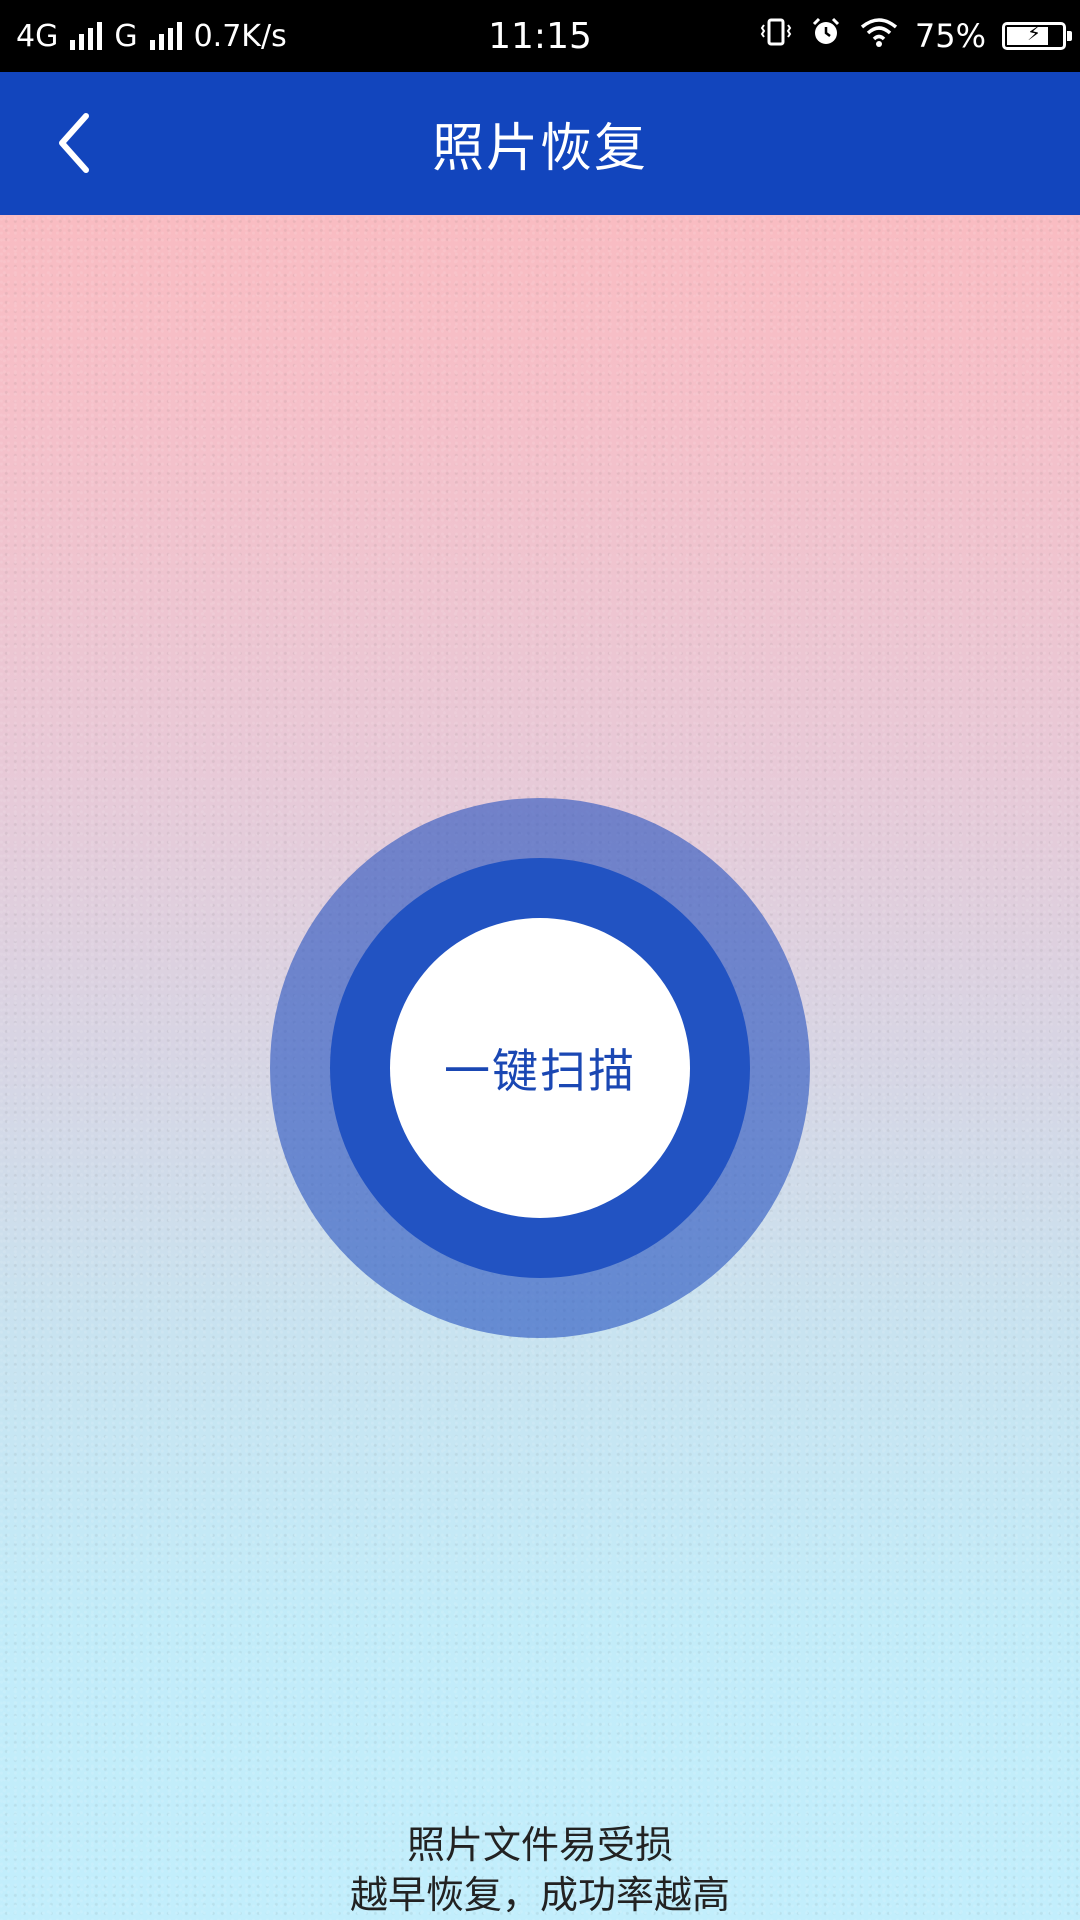  Describe the element at coordinates (540, 1870) in the screenshot. I see `recovery-tip: 照片文件易受损 越早恢复，成功率越高` at that location.